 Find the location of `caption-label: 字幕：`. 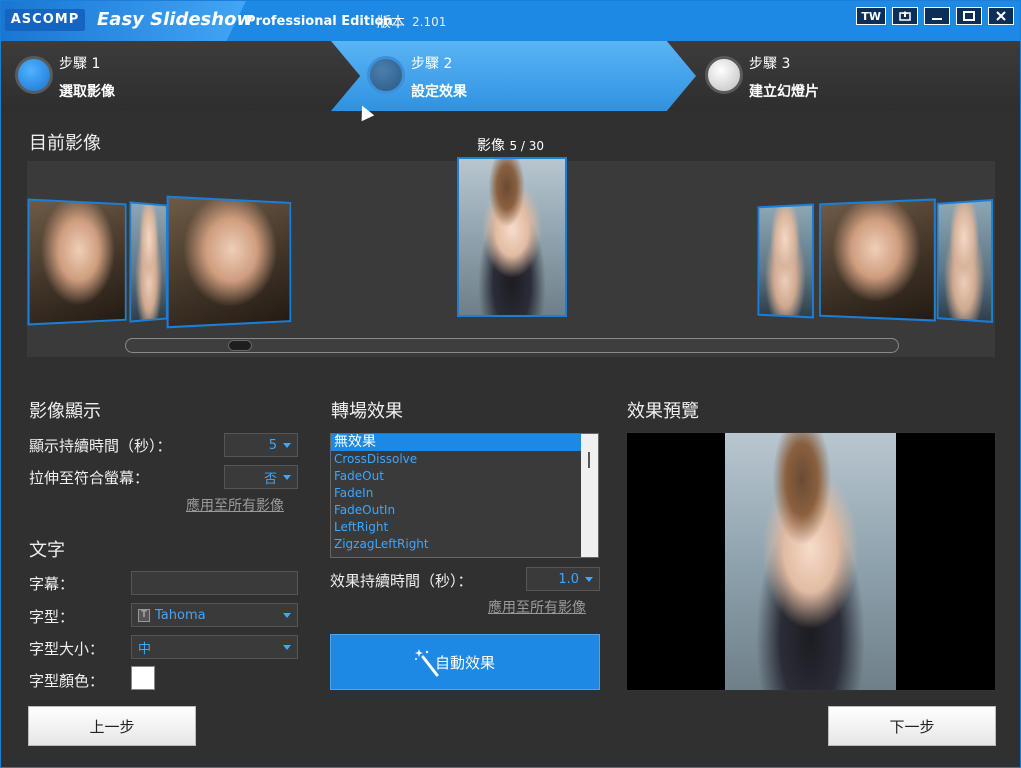

caption-label: 字幕： is located at coordinates (52, 584).